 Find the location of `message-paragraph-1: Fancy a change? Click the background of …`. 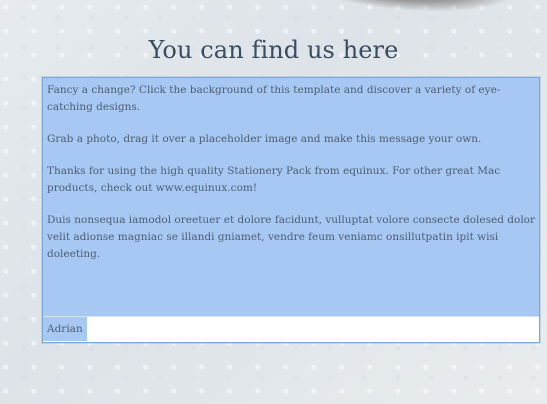

message-paragraph-1: Fancy a change? Click the background of … is located at coordinates (274, 98).